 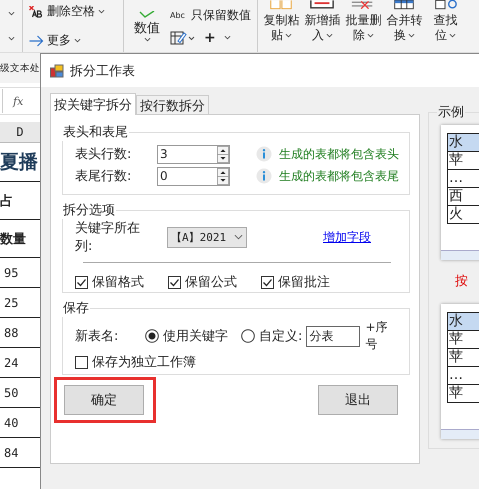 What do you see at coordinates (333, 336) in the screenshot?
I see `name-field: 分表` at bounding box center [333, 336].